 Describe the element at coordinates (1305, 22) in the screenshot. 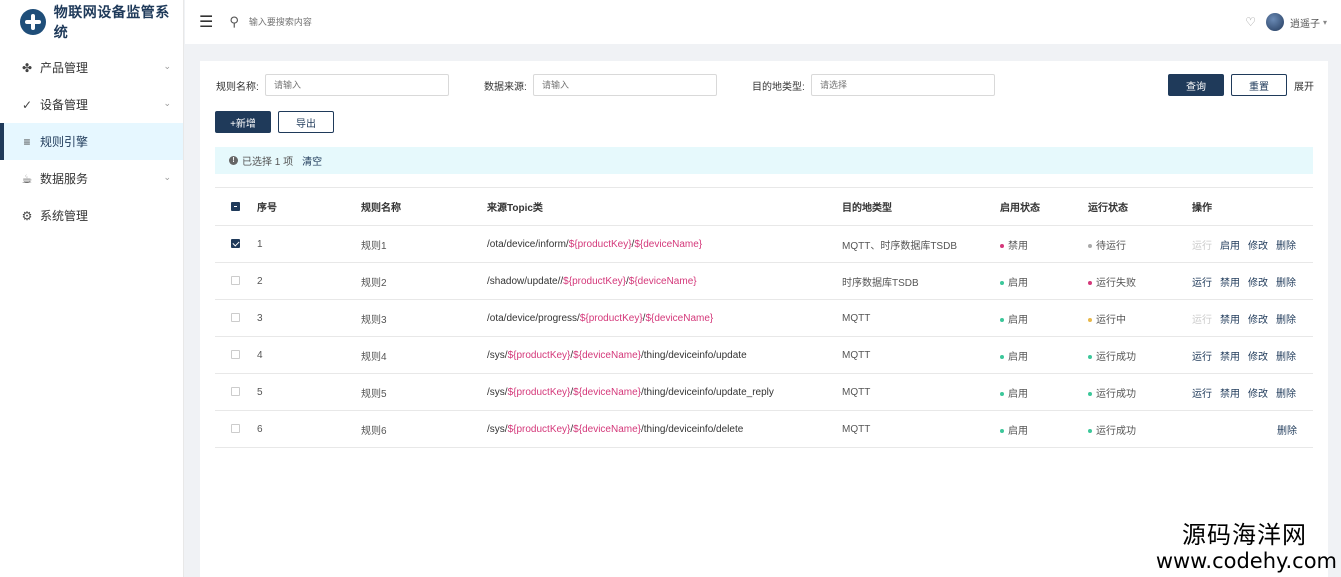

I see `username: 逍遥子` at that location.